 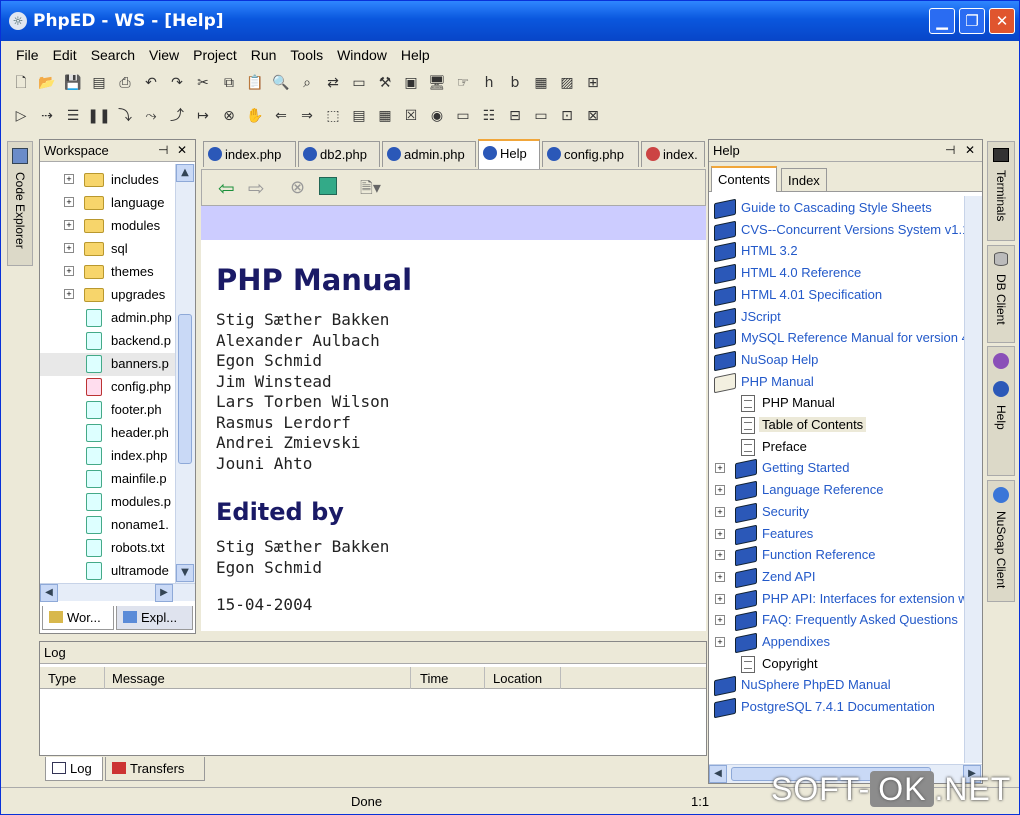 I want to click on table-icon: ▦, so click(x=541, y=83).